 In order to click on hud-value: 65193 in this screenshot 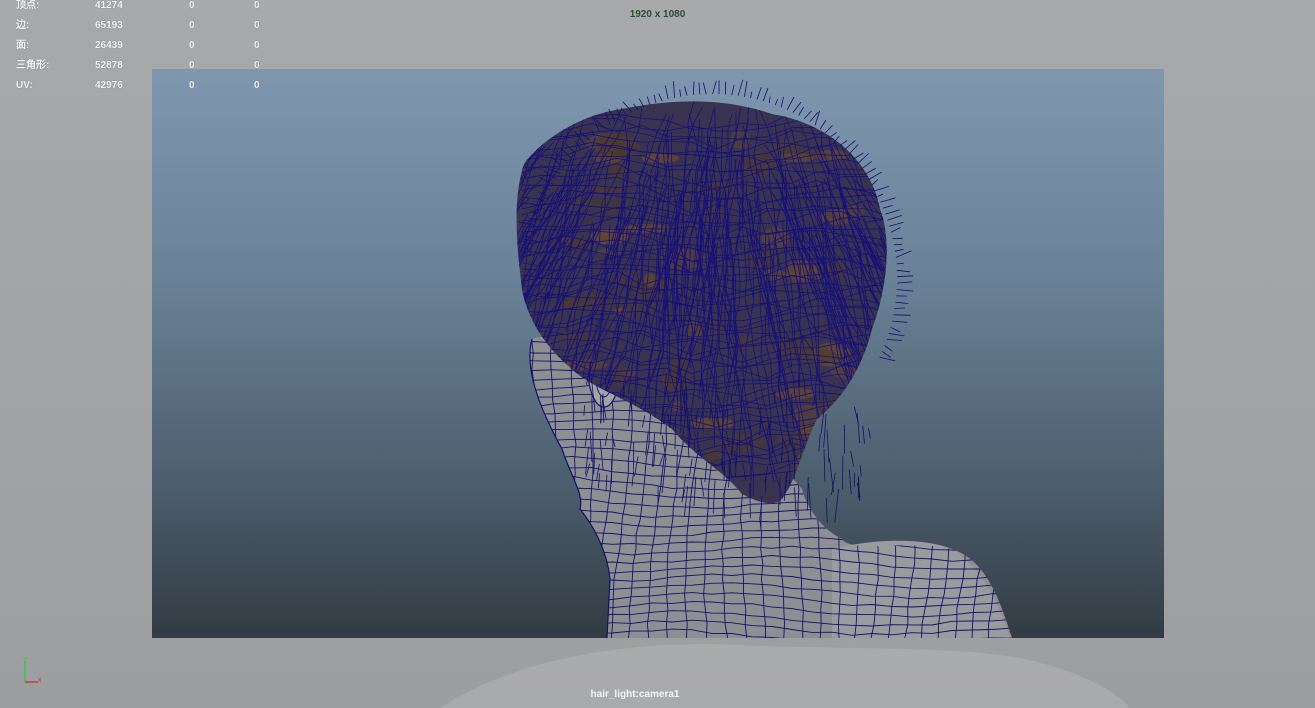, I will do `click(109, 25)`.